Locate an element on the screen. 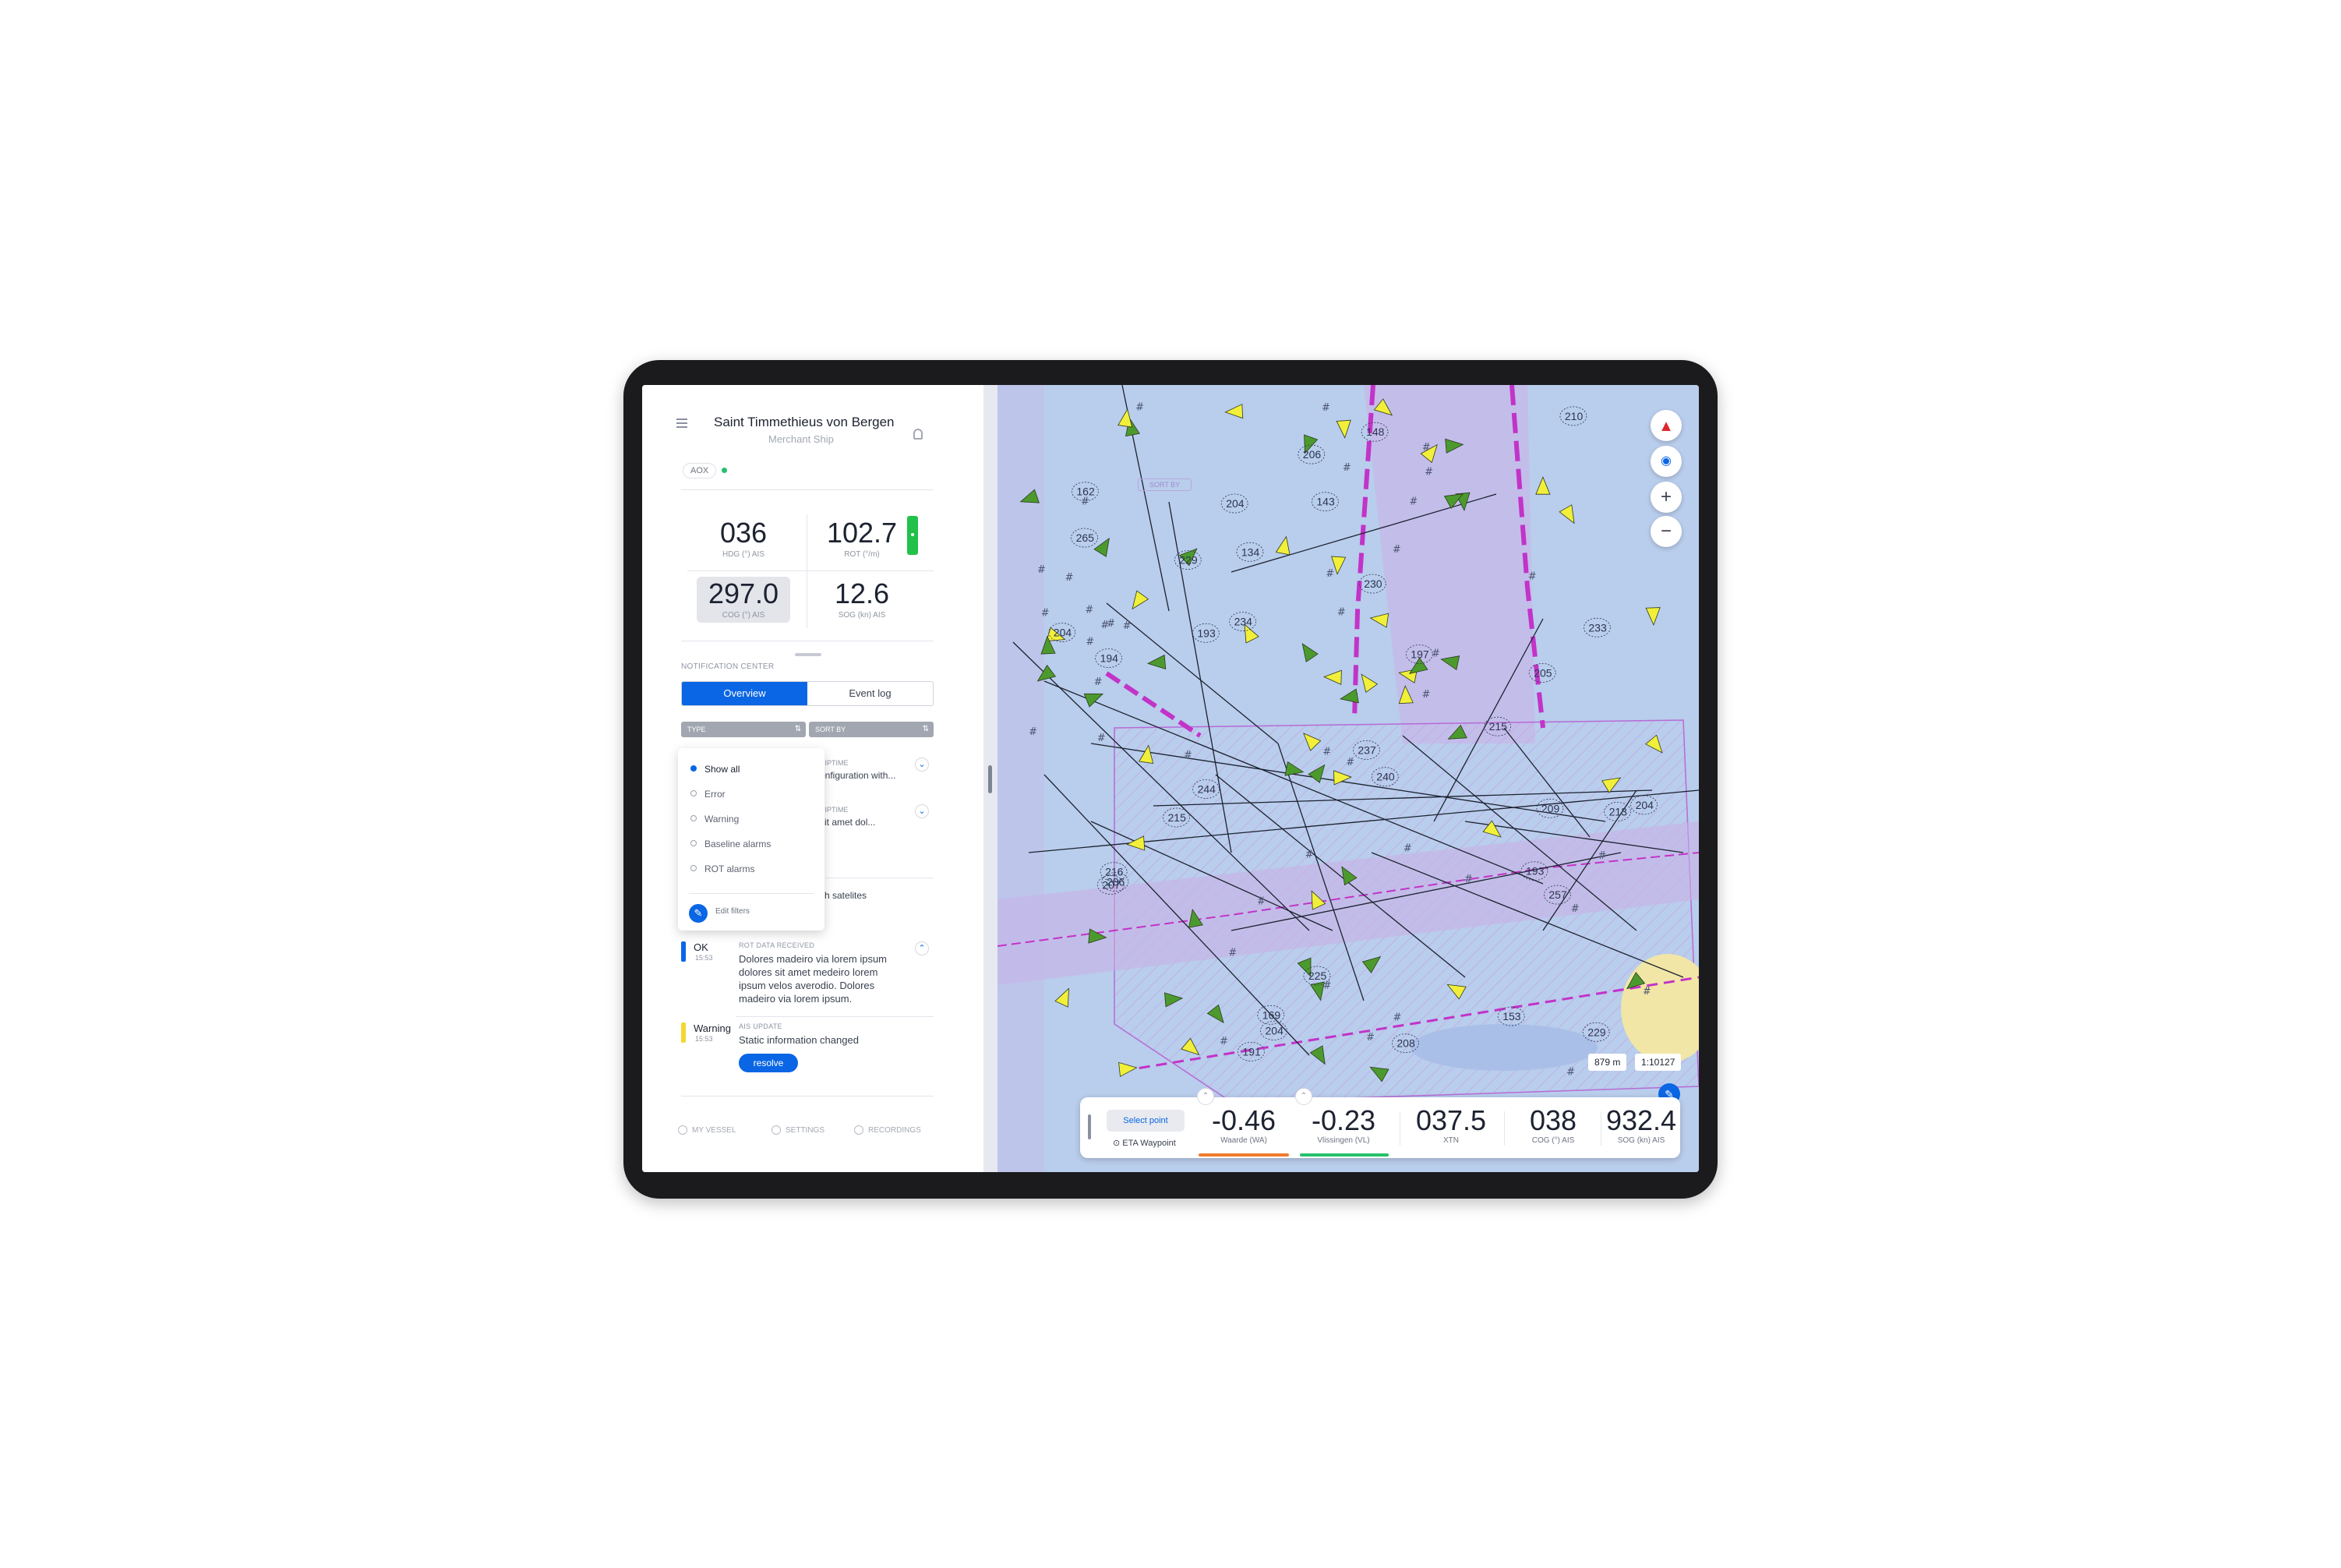 Image resolution: width=2341 pixels, height=1568 pixels. depth-sounding: 209 is located at coordinates (1551, 808).